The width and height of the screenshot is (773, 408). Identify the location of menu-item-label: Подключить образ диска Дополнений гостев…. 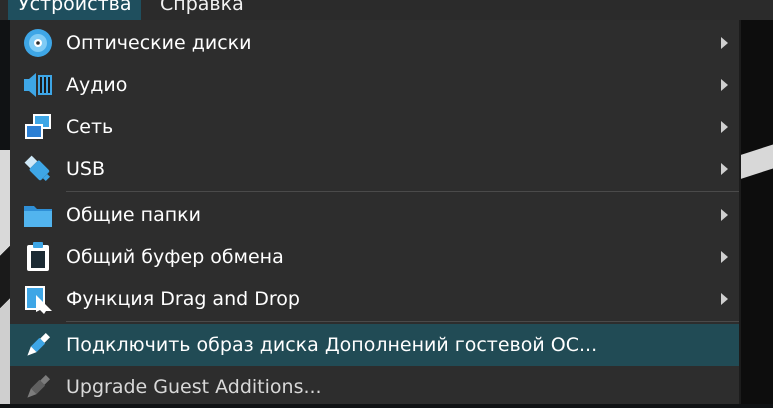
(332, 345).